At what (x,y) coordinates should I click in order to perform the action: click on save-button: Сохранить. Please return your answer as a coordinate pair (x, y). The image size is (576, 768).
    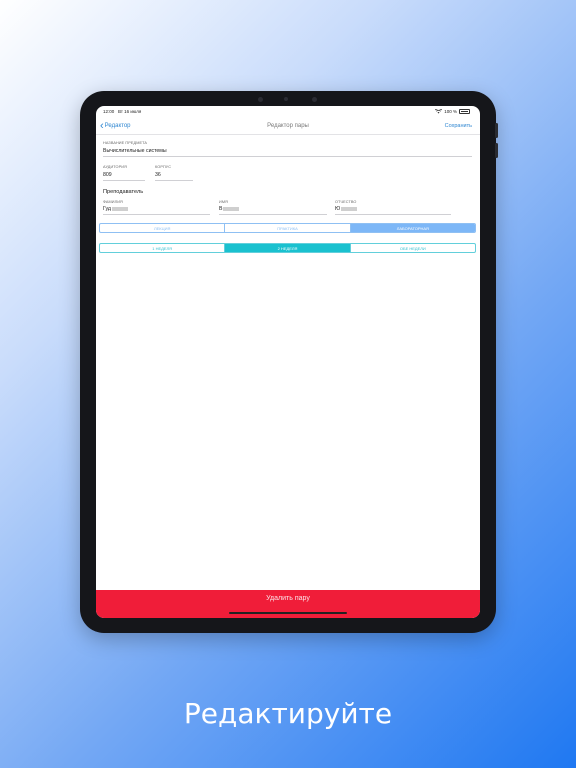
    Looking at the image, I should click on (458, 126).